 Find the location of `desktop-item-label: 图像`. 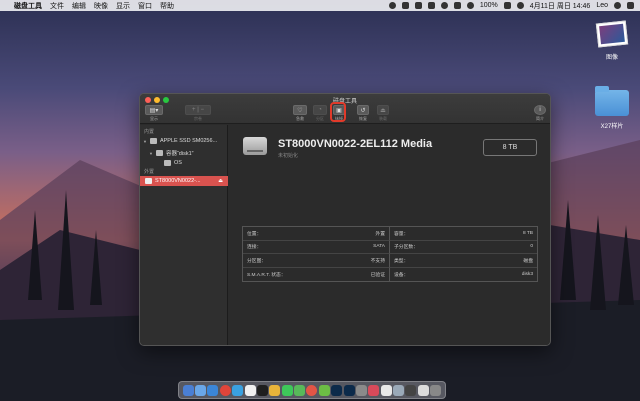

desktop-item-label: 图像 is located at coordinates (611, 58).